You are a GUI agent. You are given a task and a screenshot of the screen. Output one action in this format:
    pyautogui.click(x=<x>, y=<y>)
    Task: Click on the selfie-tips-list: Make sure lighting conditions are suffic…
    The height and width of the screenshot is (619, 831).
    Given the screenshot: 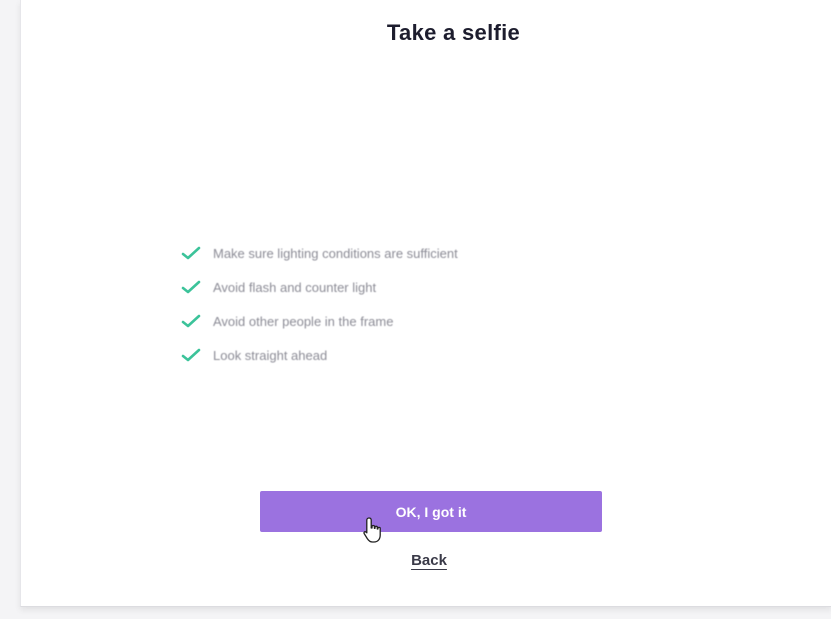 What is the action you would take?
    pyautogui.click(x=319, y=304)
    